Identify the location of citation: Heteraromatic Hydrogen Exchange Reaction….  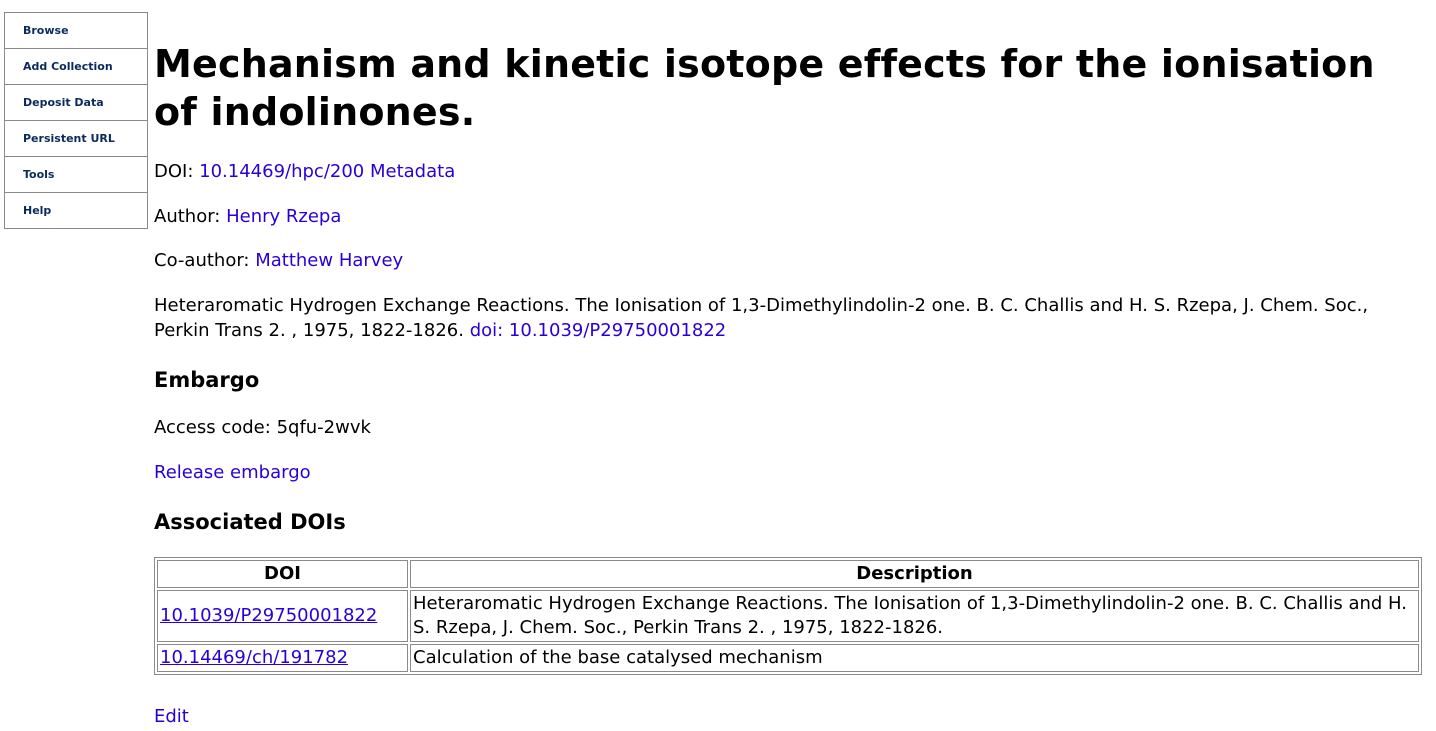
(789, 318).